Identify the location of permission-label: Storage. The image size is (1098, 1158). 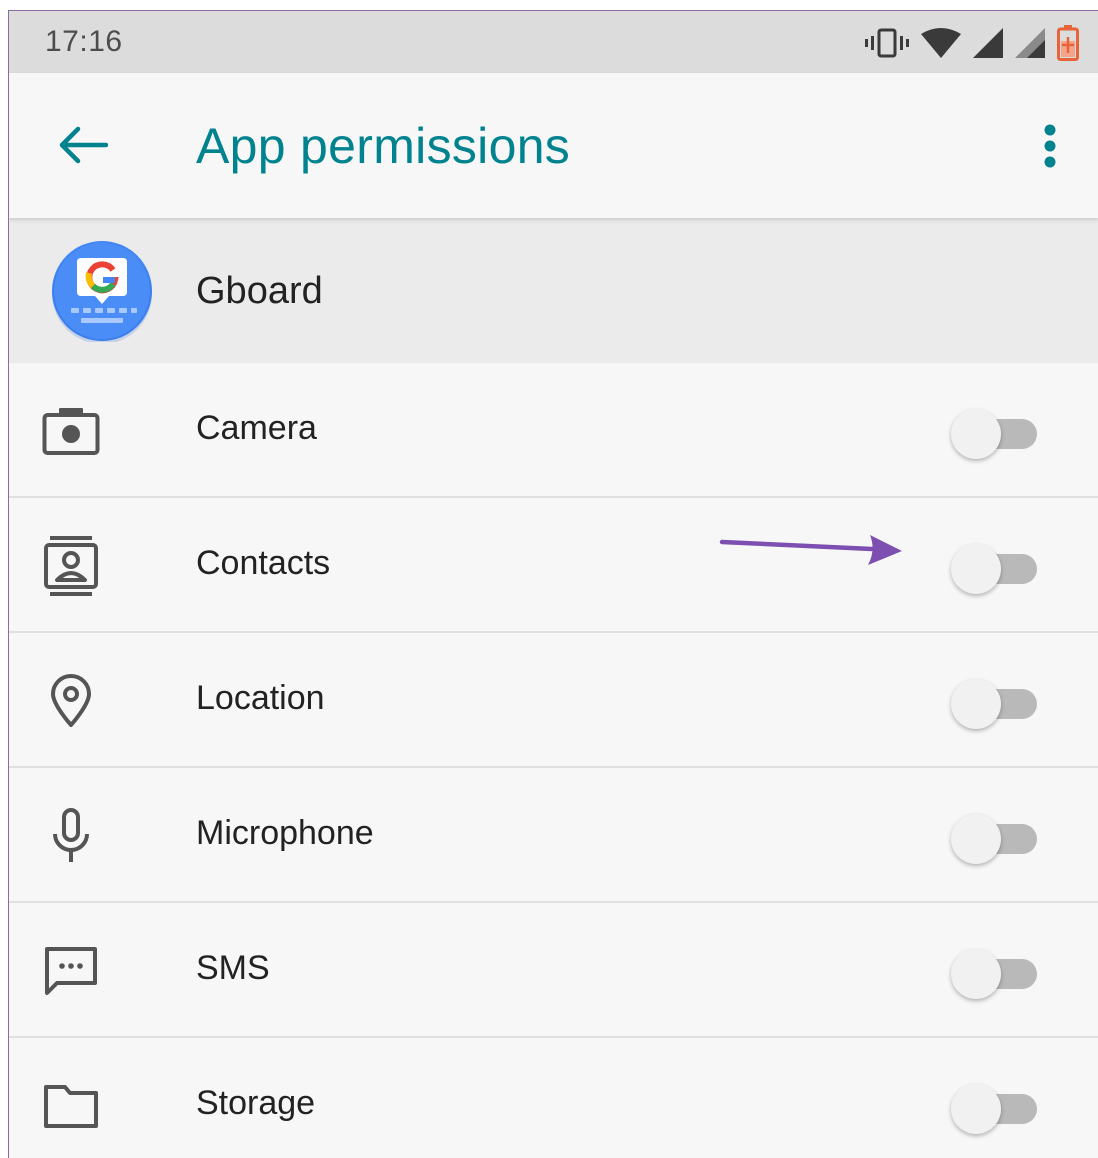
(256, 1103).